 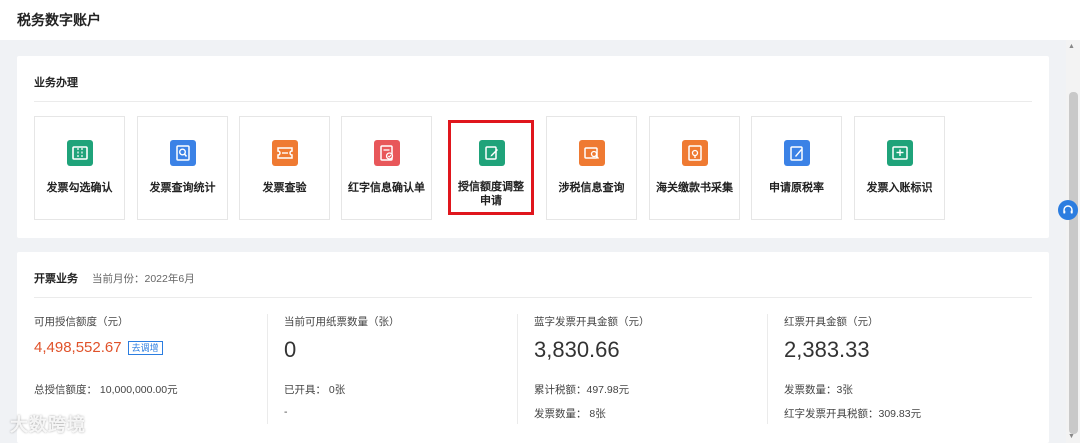 What do you see at coordinates (342, 366) in the screenshot?
I see `metric-paper-invoices: 当前可用纸票数量（张） 0 已开具： 0张 -` at bounding box center [342, 366].